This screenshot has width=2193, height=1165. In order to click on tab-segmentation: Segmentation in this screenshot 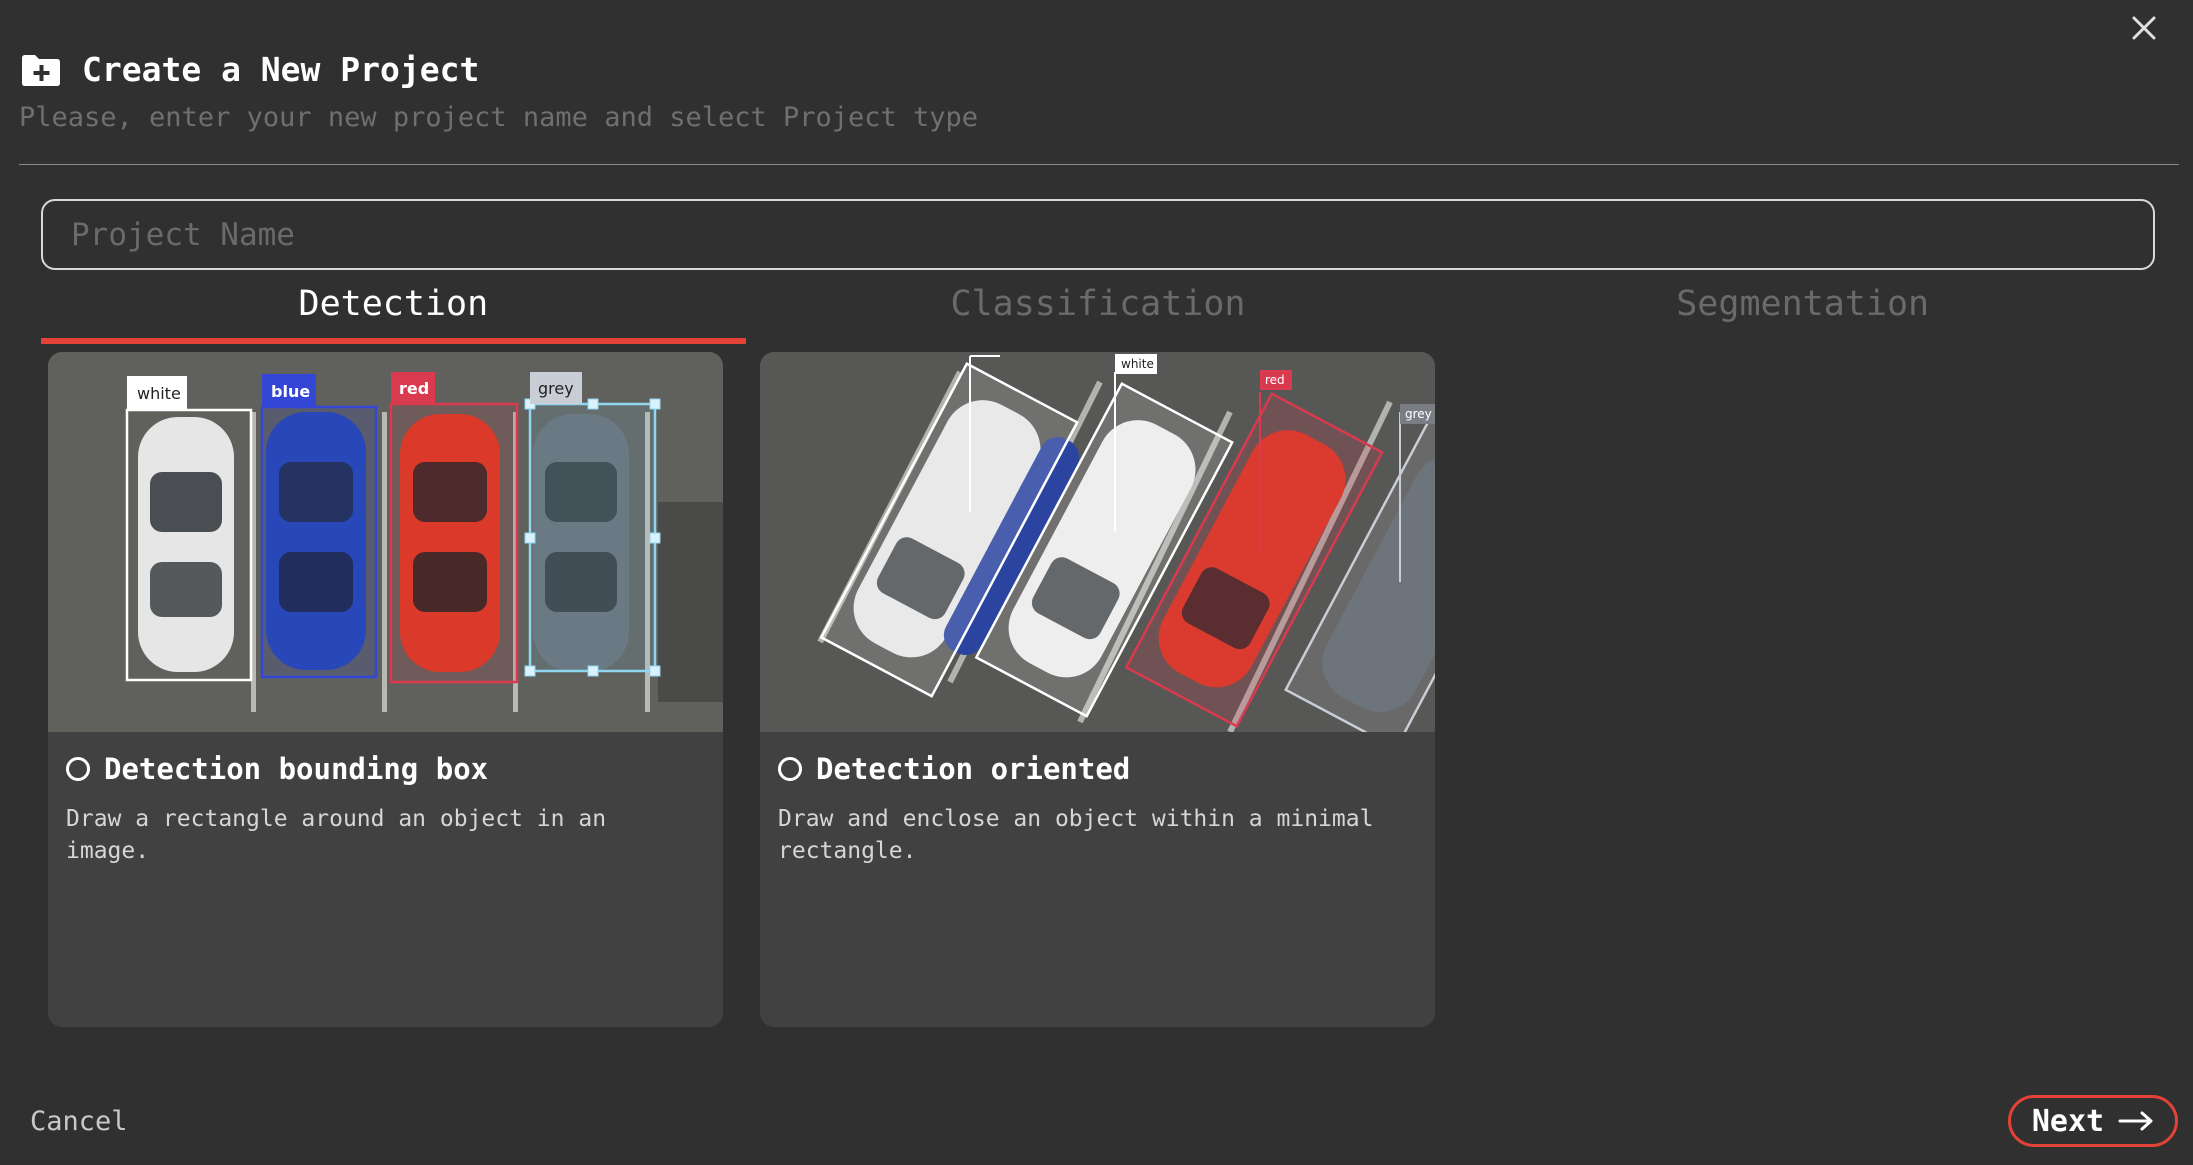, I will do `click(1802, 311)`.